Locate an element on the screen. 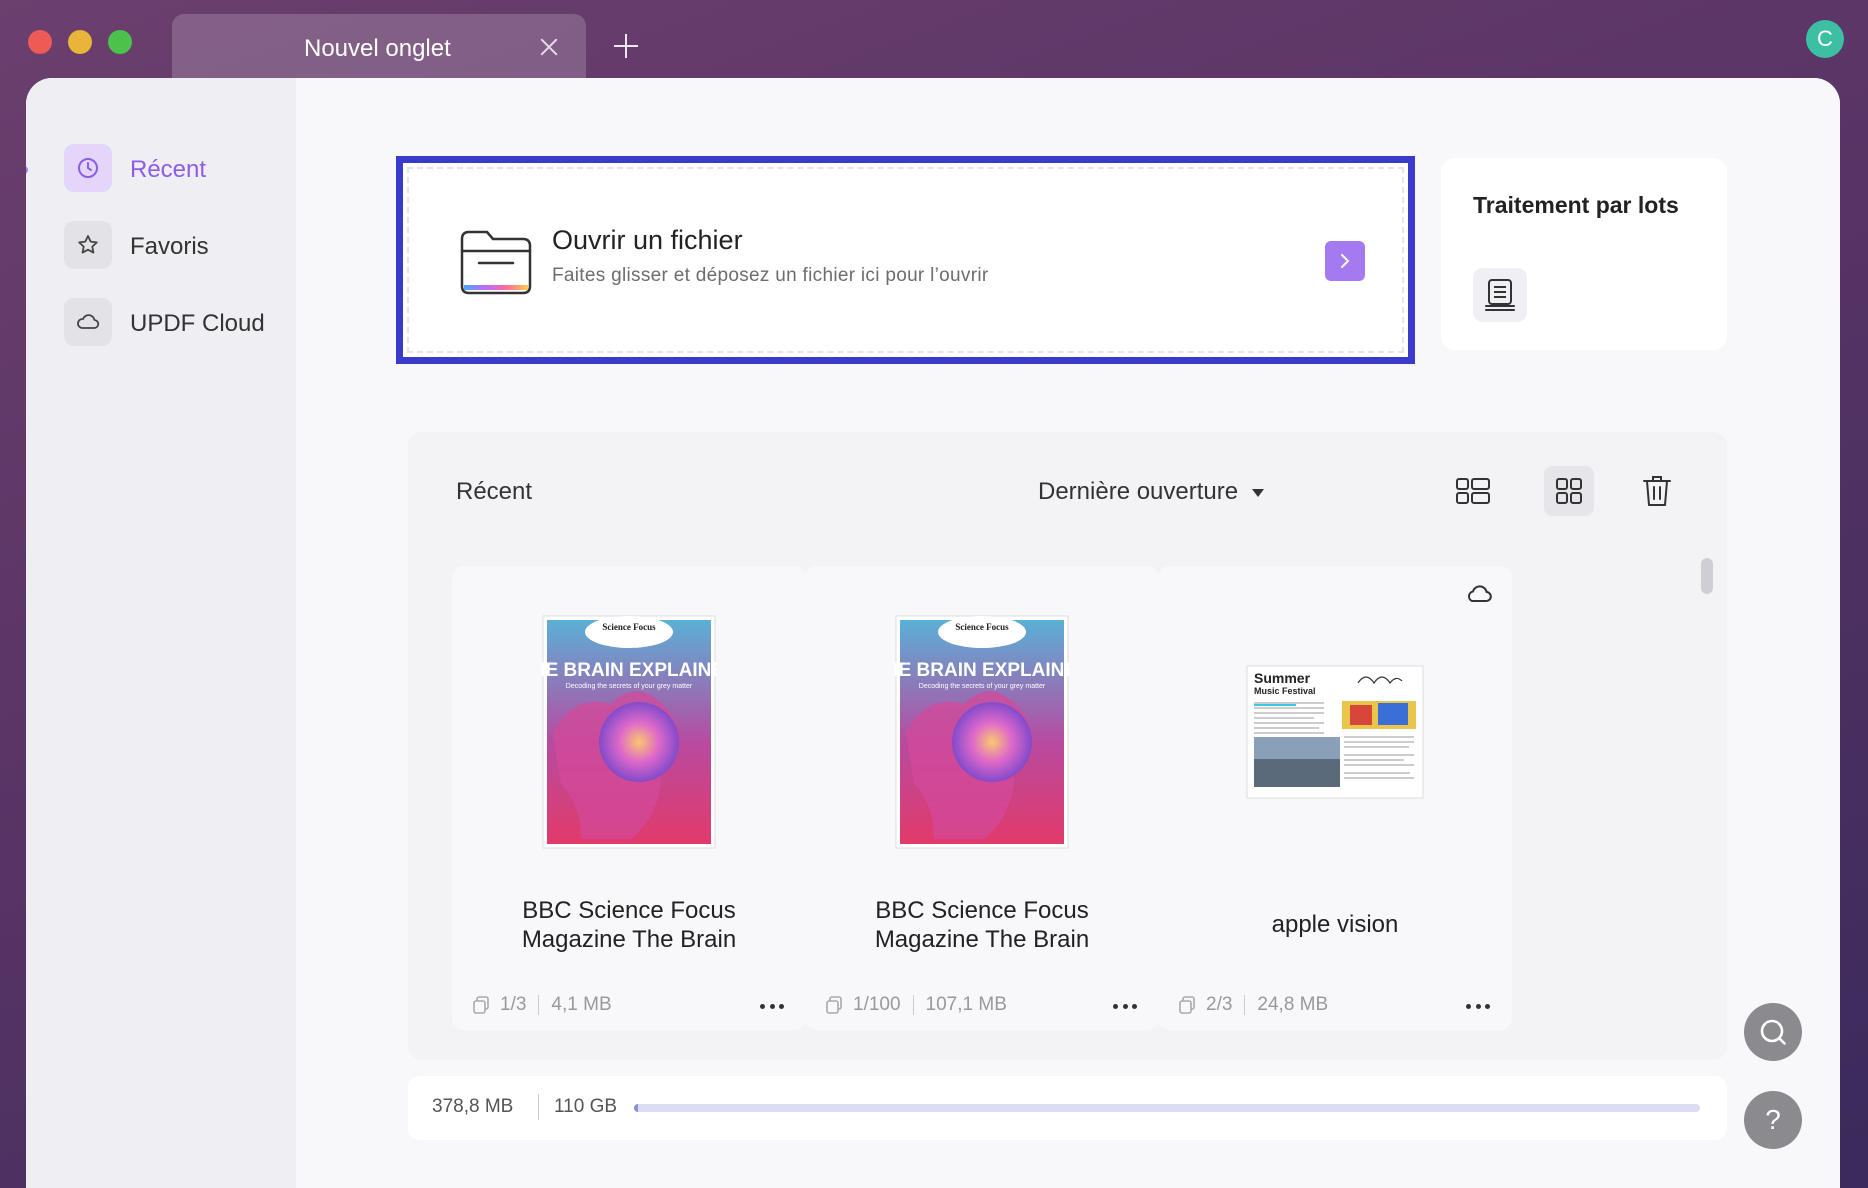  list-view-button is located at coordinates (1473, 491).